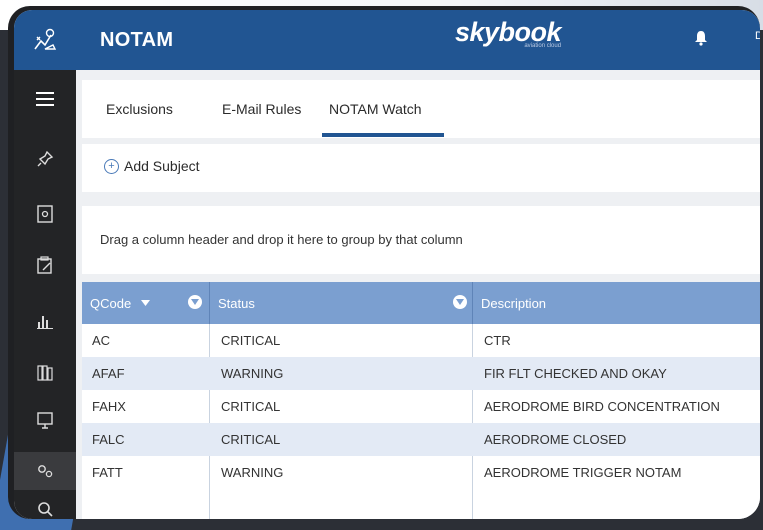  What do you see at coordinates (701, 40) in the screenshot?
I see `notification-bell-icon` at bounding box center [701, 40].